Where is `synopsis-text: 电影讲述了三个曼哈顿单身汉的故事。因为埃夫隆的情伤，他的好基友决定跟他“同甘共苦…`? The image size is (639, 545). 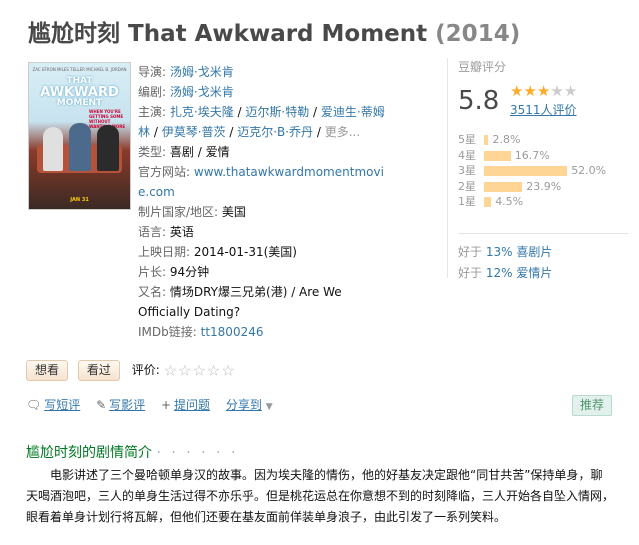
synopsis-text: 电影讲述了三个曼哈顿单身汉的故事。因为埃夫隆的情伤，他的好基友决定跟他“同甘共苦… is located at coordinates (320, 496).